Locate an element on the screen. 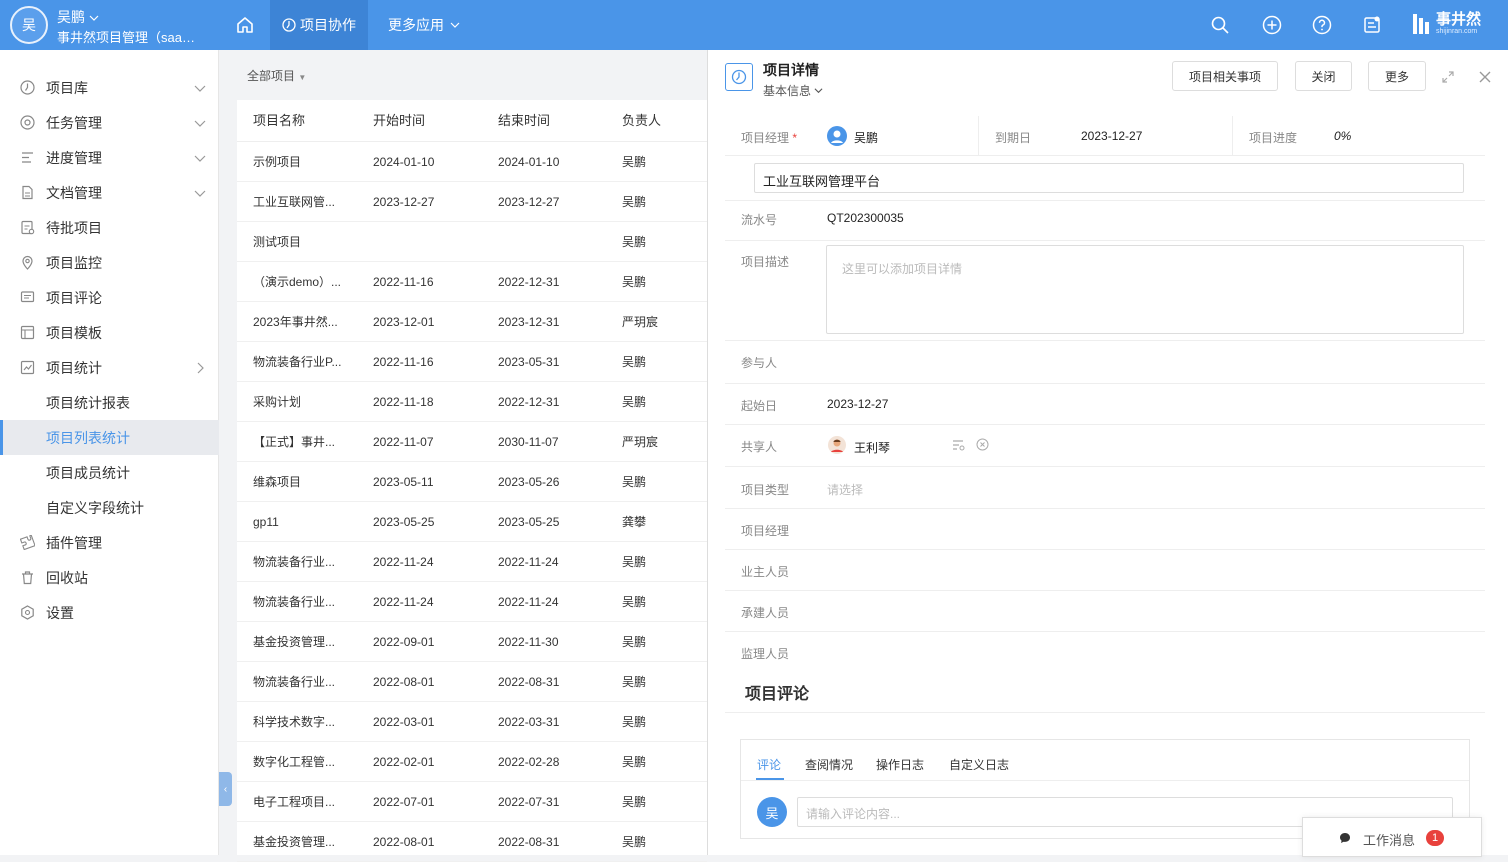 Image resolution: width=1508 pixels, height=862 pixels. sidebar-item-label: 待批项目 is located at coordinates (74, 227).